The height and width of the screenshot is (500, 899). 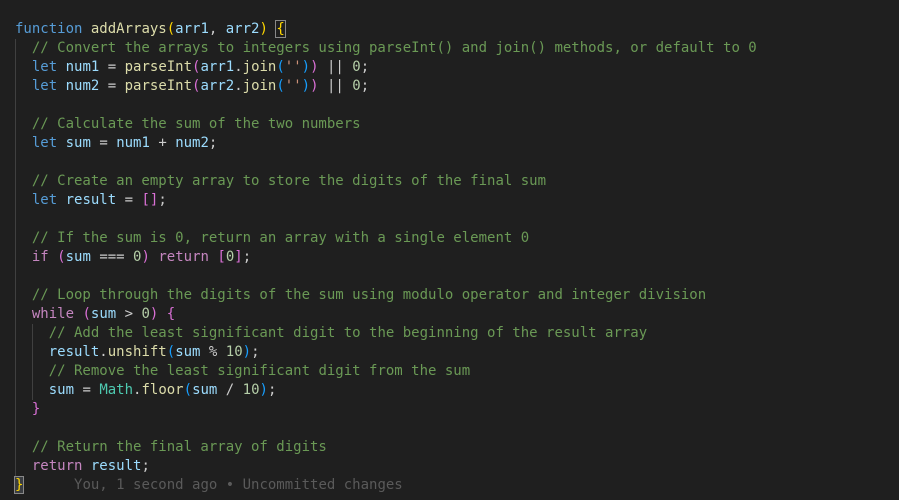 What do you see at coordinates (192, 29) in the screenshot?
I see `code-token: arr1` at bounding box center [192, 29].